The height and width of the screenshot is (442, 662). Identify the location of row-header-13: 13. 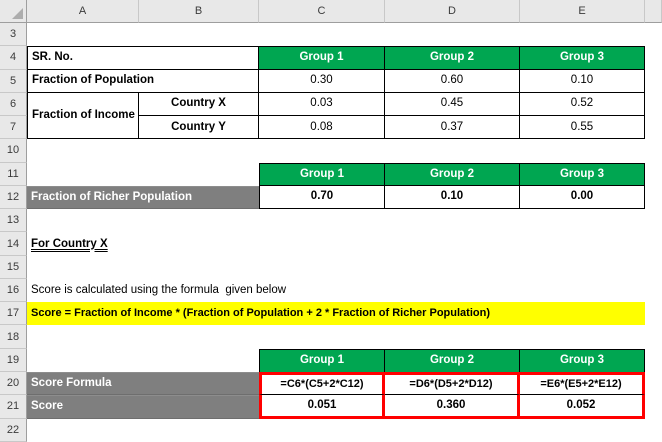
(13, 221).